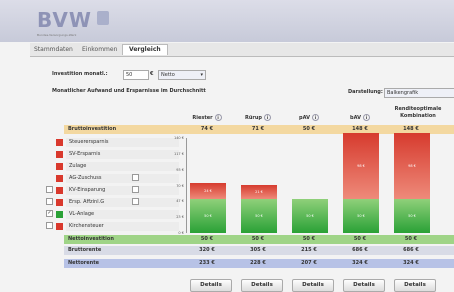 The width and height of the screenshot is (454, 292). What do you see at coordinates (122, 154) in the screenshot?
I see `legend-label: SV-Ersparnis` at bounding box center [122, 154].